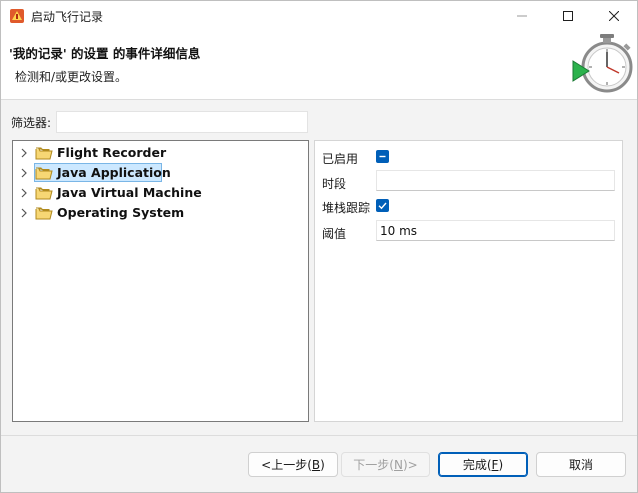 The width and height of the screenshot is (638, 493). Describe the element at coordinates (602, 63) in the screenshot. I see `stopwatch-wizard-icon` at that location.